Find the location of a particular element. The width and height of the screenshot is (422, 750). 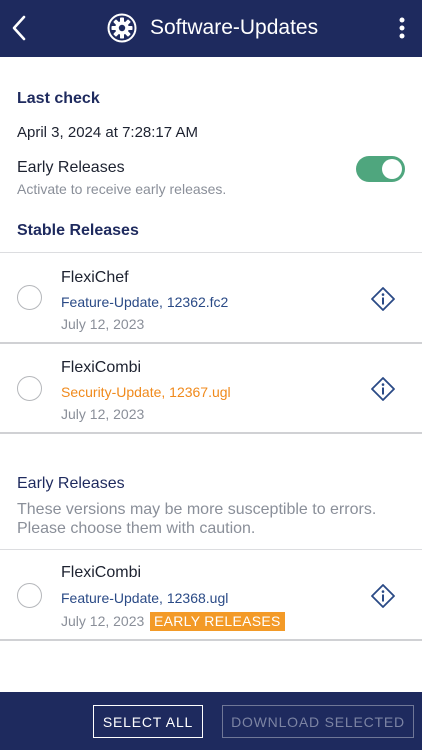

early-releases-toggle-hint: Activate to receive early releases. is located at coordinates (122, 189).